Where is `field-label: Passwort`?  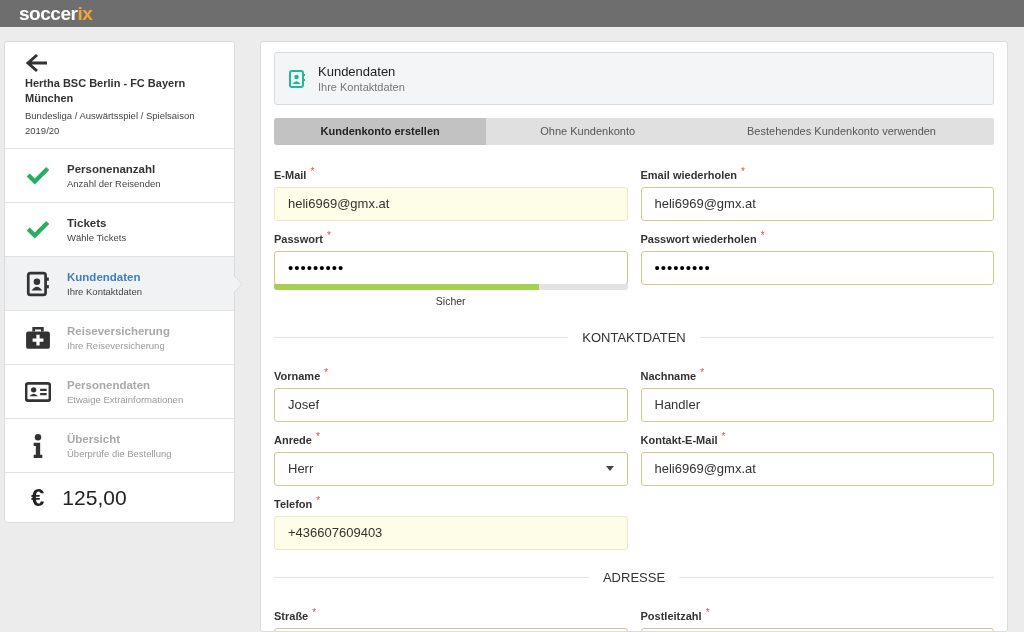
field-label: Passwort is located at coordinates (298, 239).